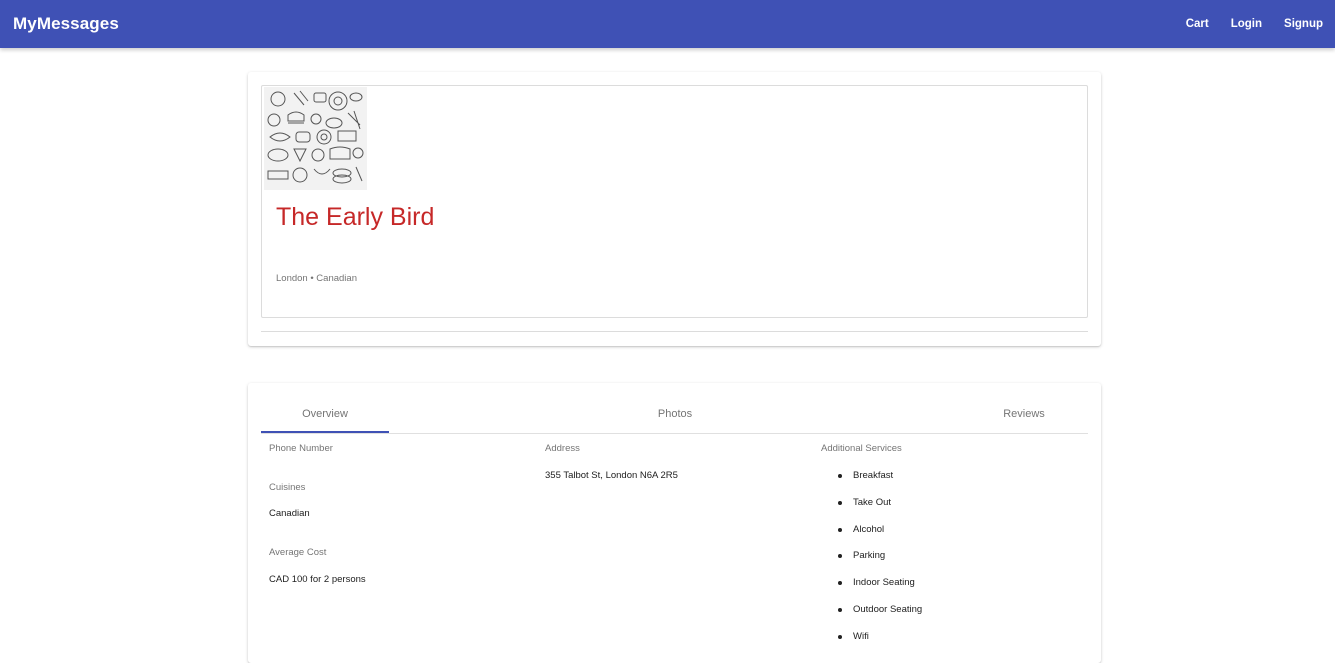 Image resolution: width=1335 pixels, height=663 pixels. What do you see at coordinates (316, 278) in the screenshot?
I see `restaurant-location-cuisine: London • Canadian` at bounding box center [316, 278].